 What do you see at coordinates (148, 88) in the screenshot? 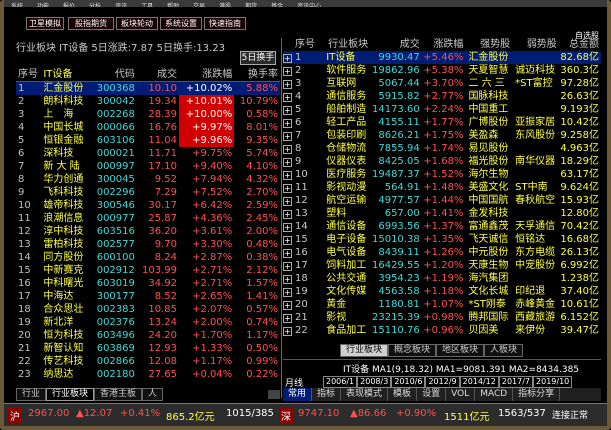
I see `table-row: 1 汇金股份 300368 10.10 +10.02% 5.88%` at bounding box center [148, 88].